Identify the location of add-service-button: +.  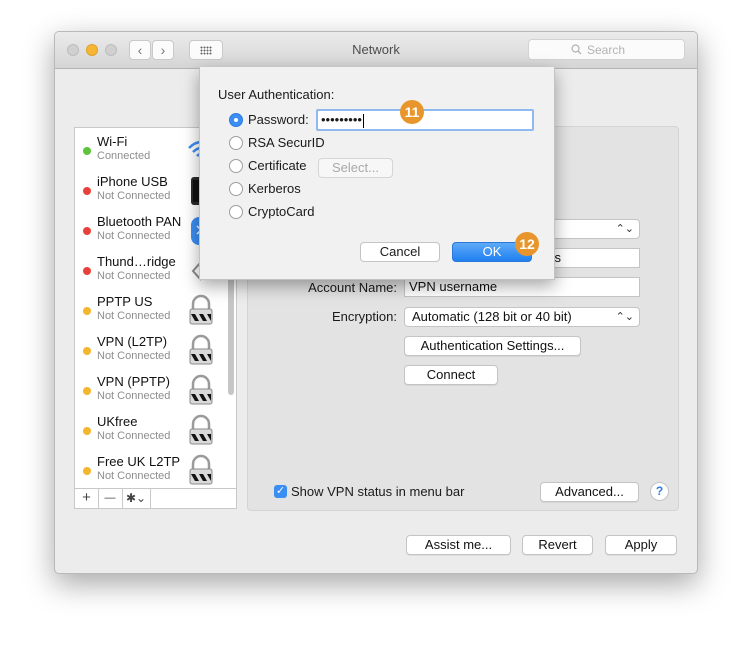
(87, 498).